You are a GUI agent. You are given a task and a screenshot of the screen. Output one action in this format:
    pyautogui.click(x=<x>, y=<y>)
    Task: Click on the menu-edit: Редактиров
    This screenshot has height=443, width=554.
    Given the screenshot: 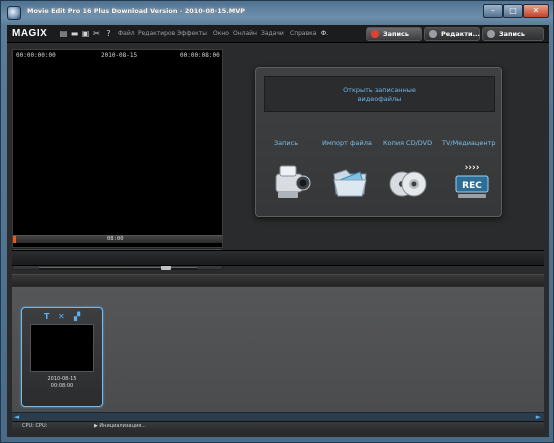 What is the action you would take?
    pyautogui.click(x=156, y=33)
    